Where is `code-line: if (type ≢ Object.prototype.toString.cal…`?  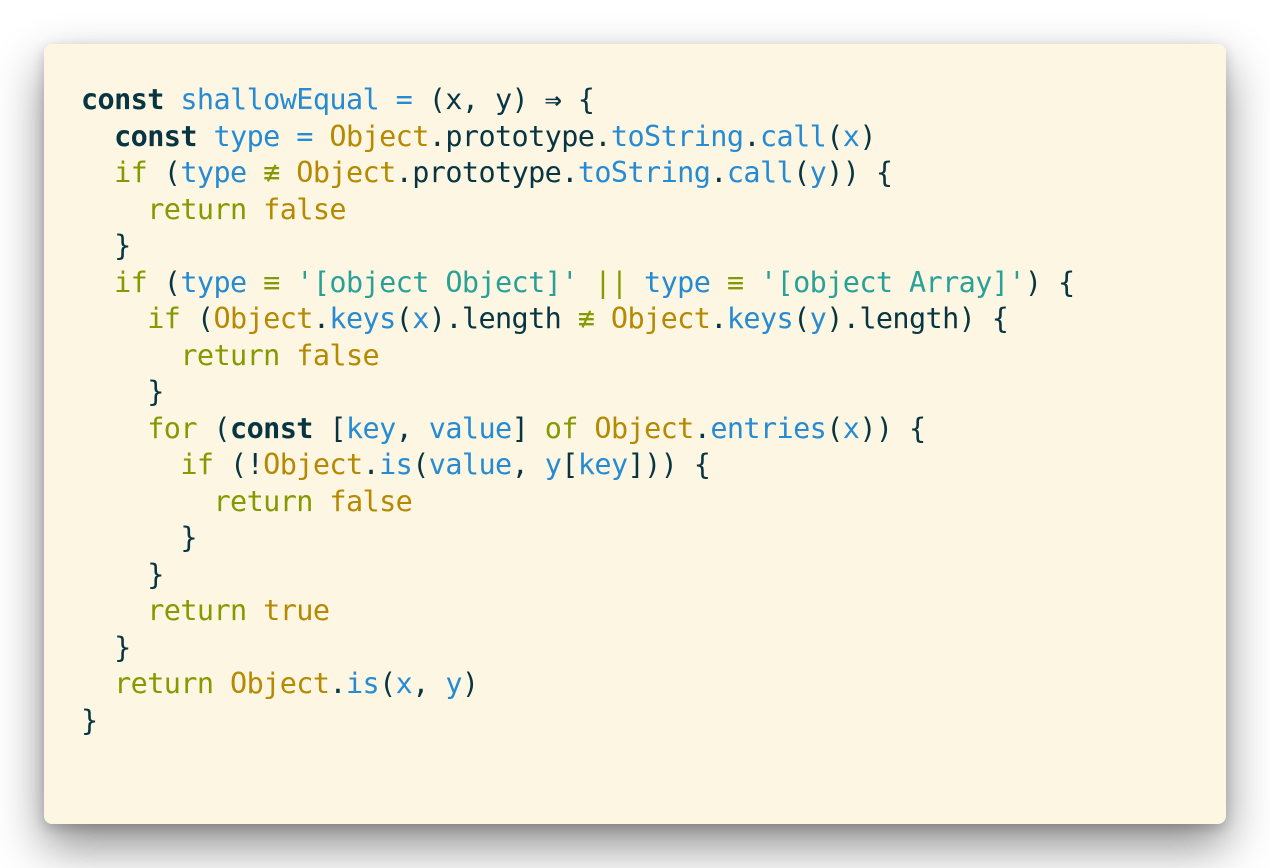 code-line: if (type ≢ Object.prototype.toString.cal… is located at coordinates (578, 173).